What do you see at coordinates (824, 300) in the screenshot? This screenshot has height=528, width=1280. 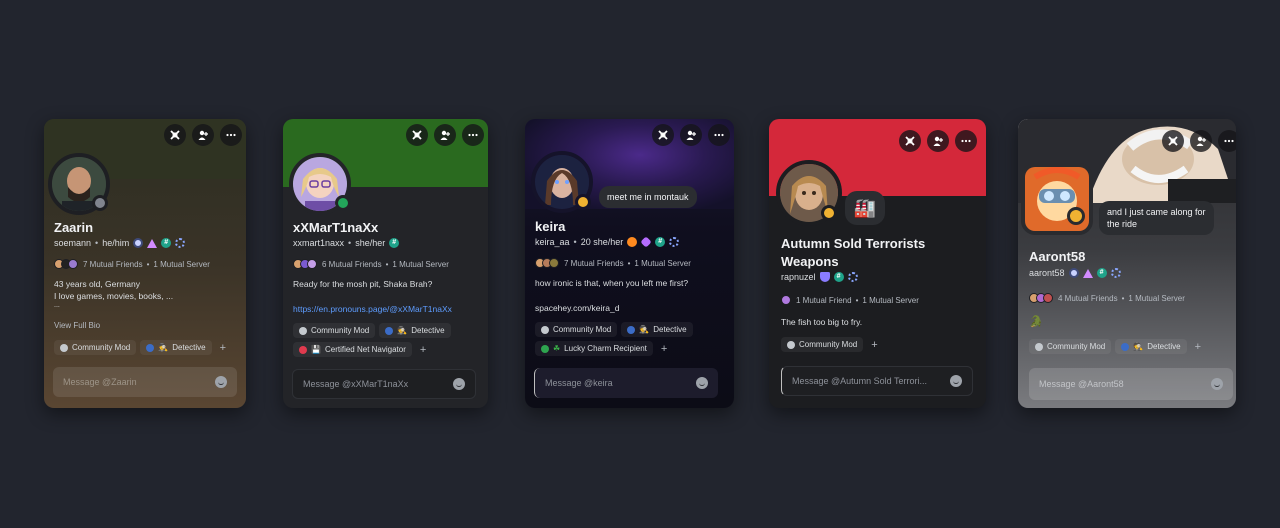 I see `mutual-friends: 1 Mutual Friend` at bounding box center [824, 300].